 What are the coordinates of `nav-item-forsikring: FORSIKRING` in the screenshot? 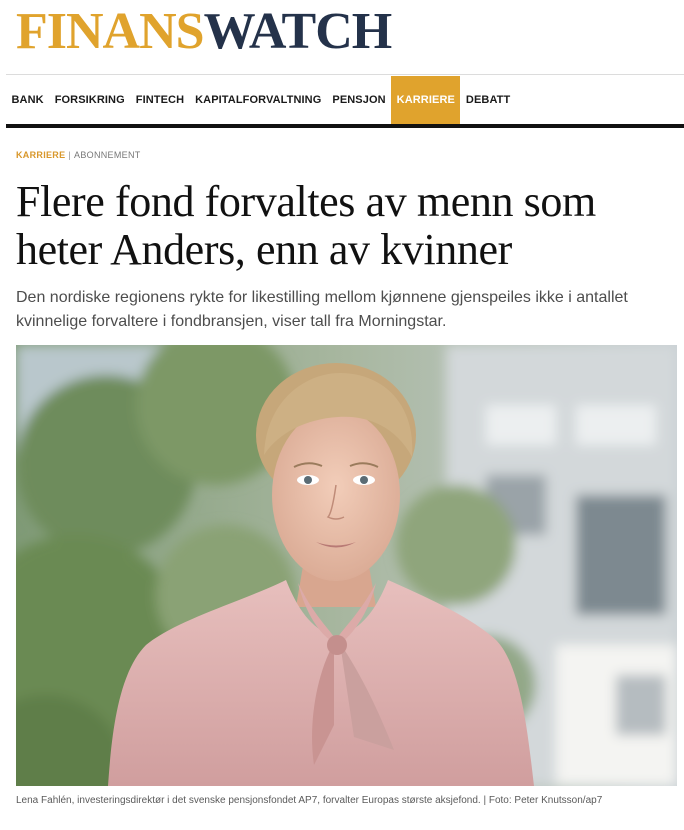 It's located at (89, 100).